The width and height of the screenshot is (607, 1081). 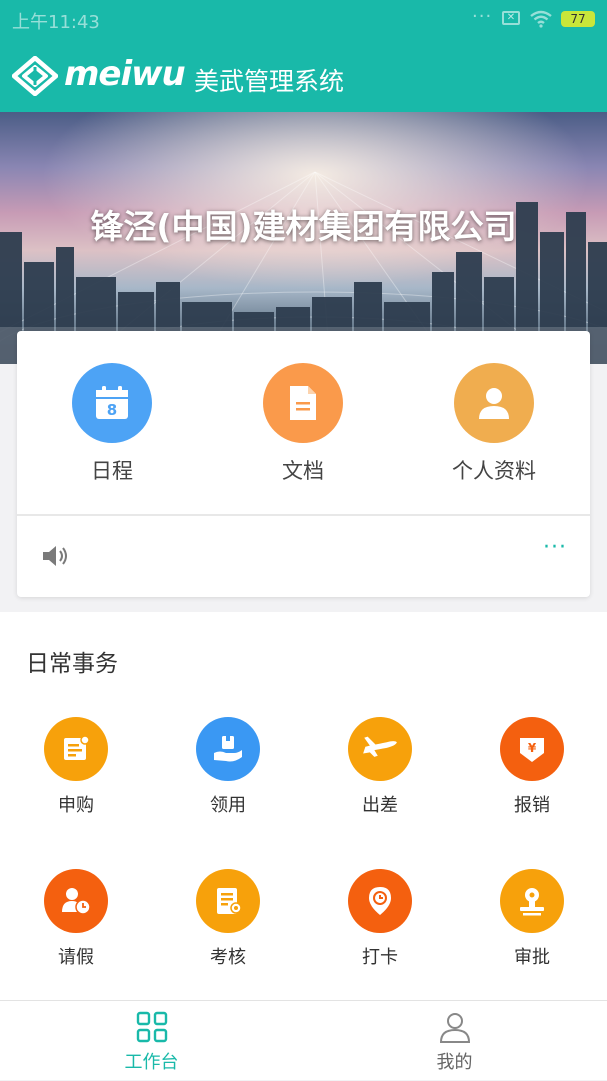 I want to click on daily-item-label: 请假, so click(x=76, y=957).